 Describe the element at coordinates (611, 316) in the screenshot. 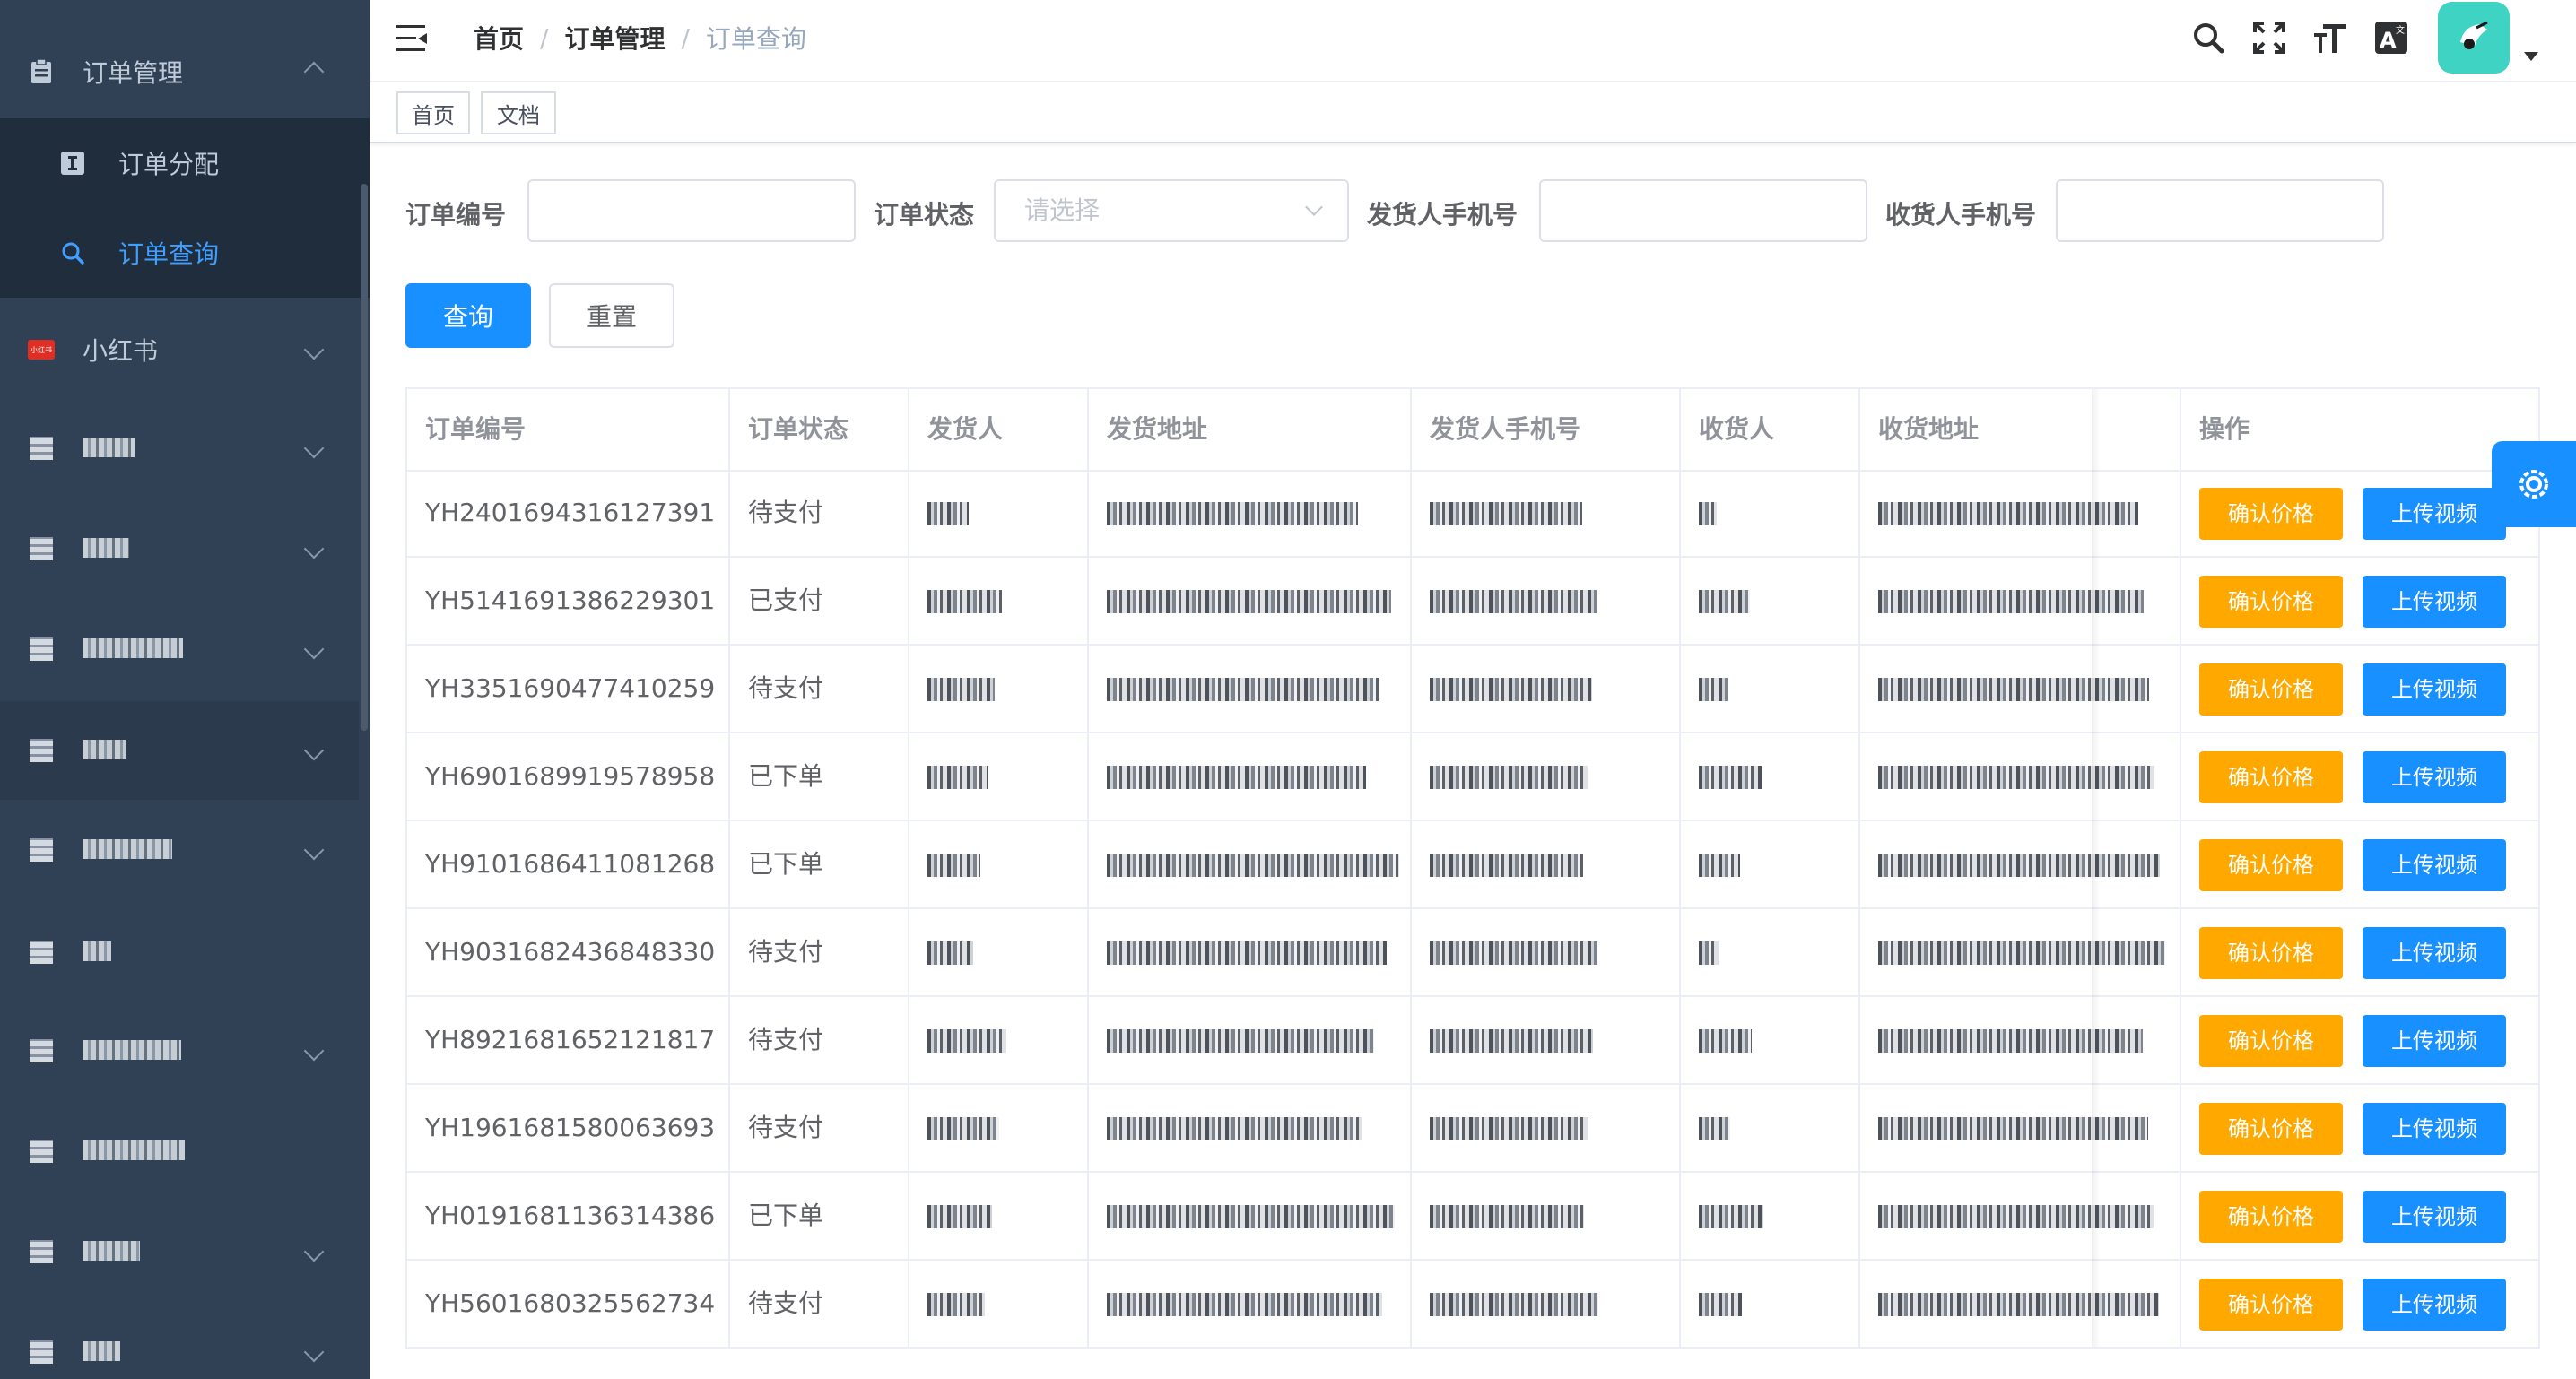

I see `reset-button: 重置` at that location.